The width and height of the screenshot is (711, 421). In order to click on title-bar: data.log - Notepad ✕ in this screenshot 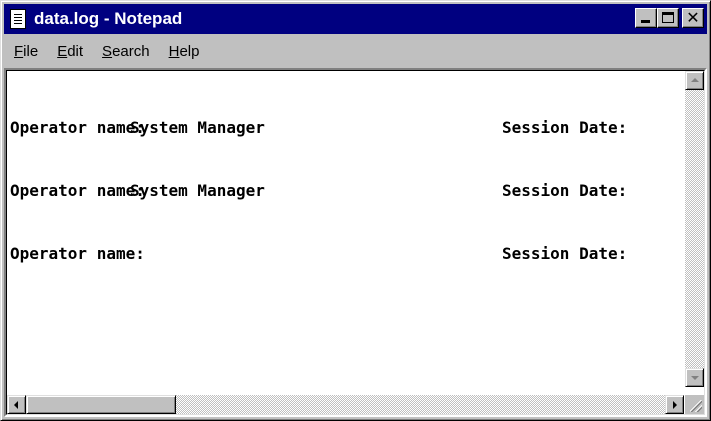, I will do `click(355, 19)`.